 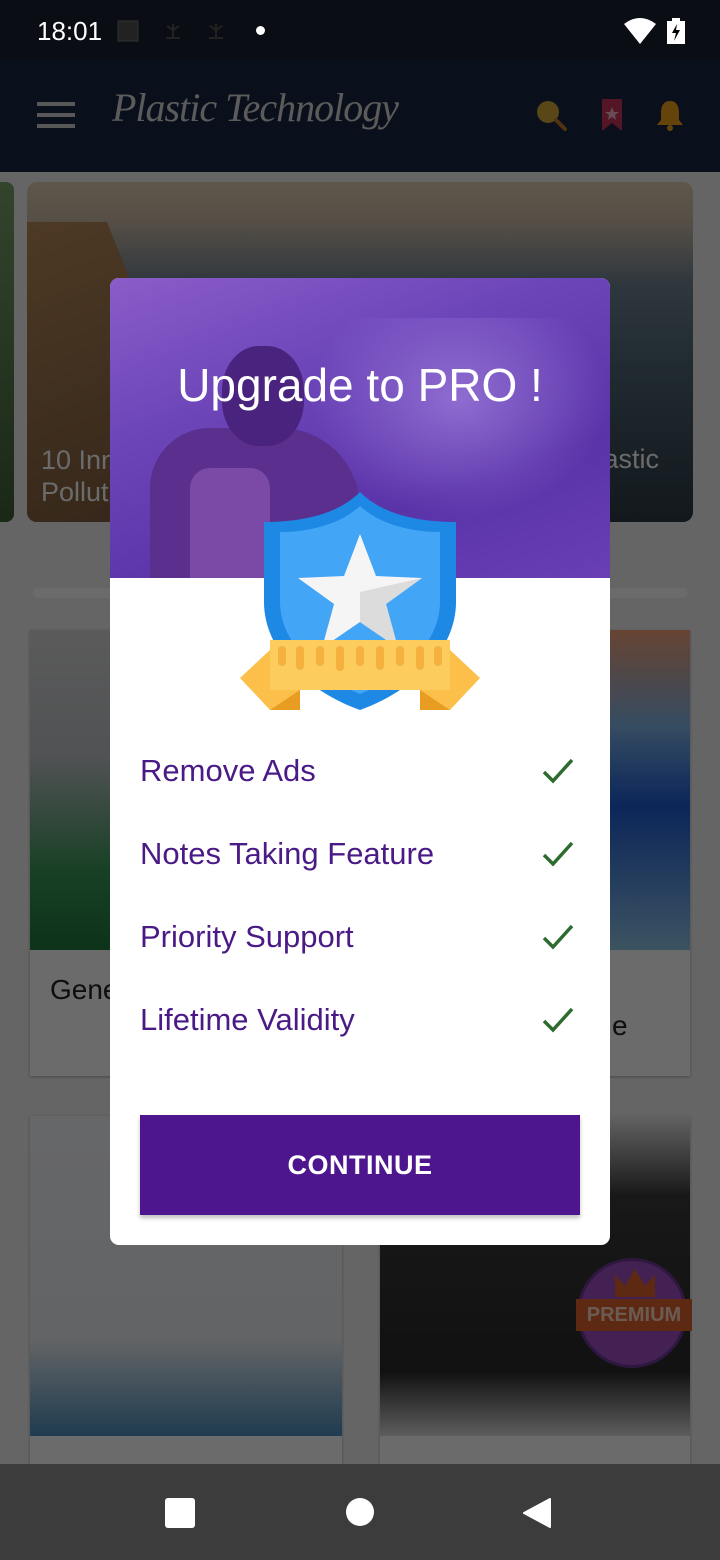 I want to click on feature-label: Priority Support, so click(x=247, y=936).